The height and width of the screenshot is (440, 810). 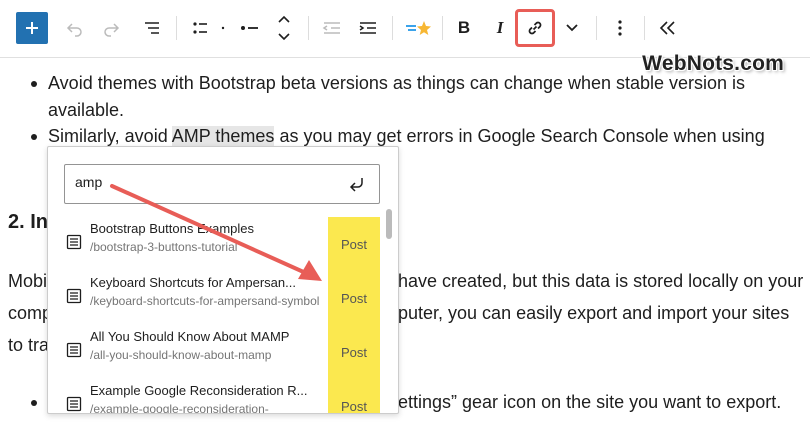 I want to click on section-heading: 2. In, so click(x=28, y=222).